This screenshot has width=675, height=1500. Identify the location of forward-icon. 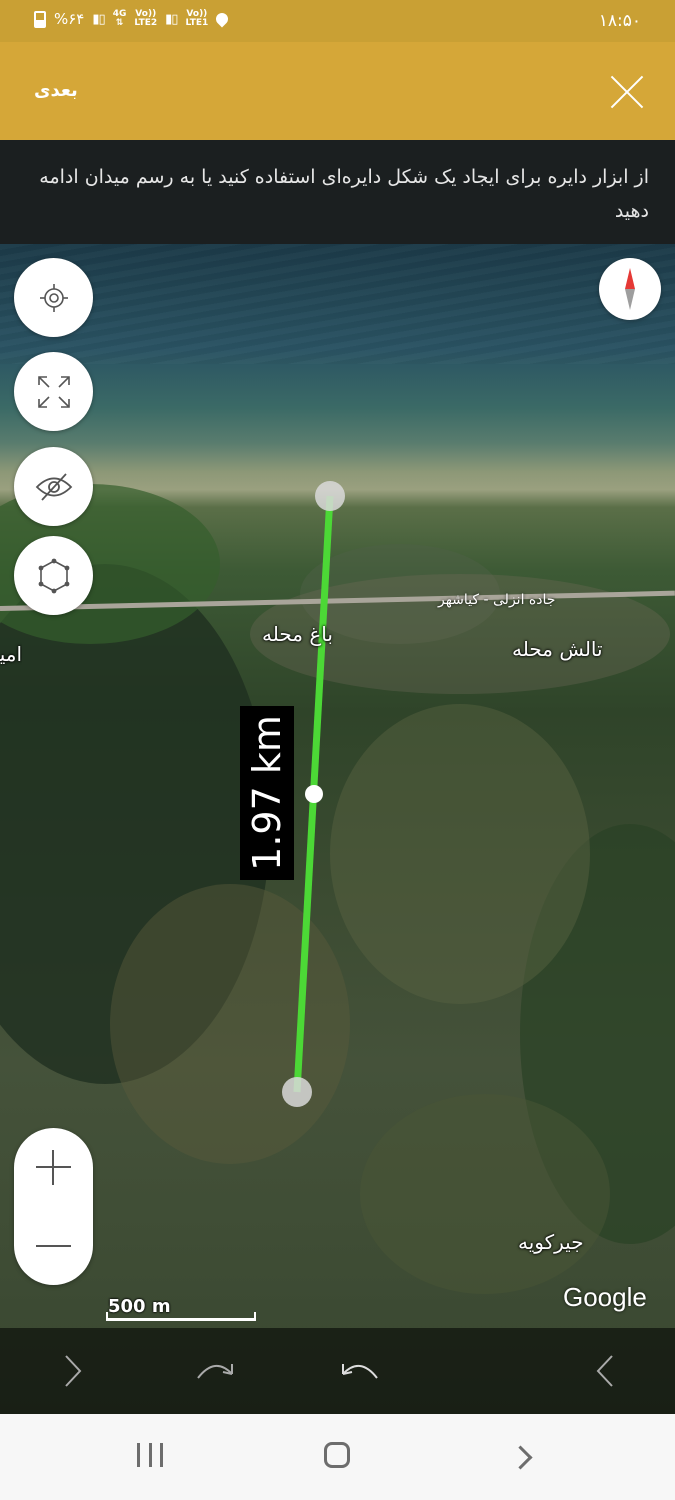
(73, 1371).